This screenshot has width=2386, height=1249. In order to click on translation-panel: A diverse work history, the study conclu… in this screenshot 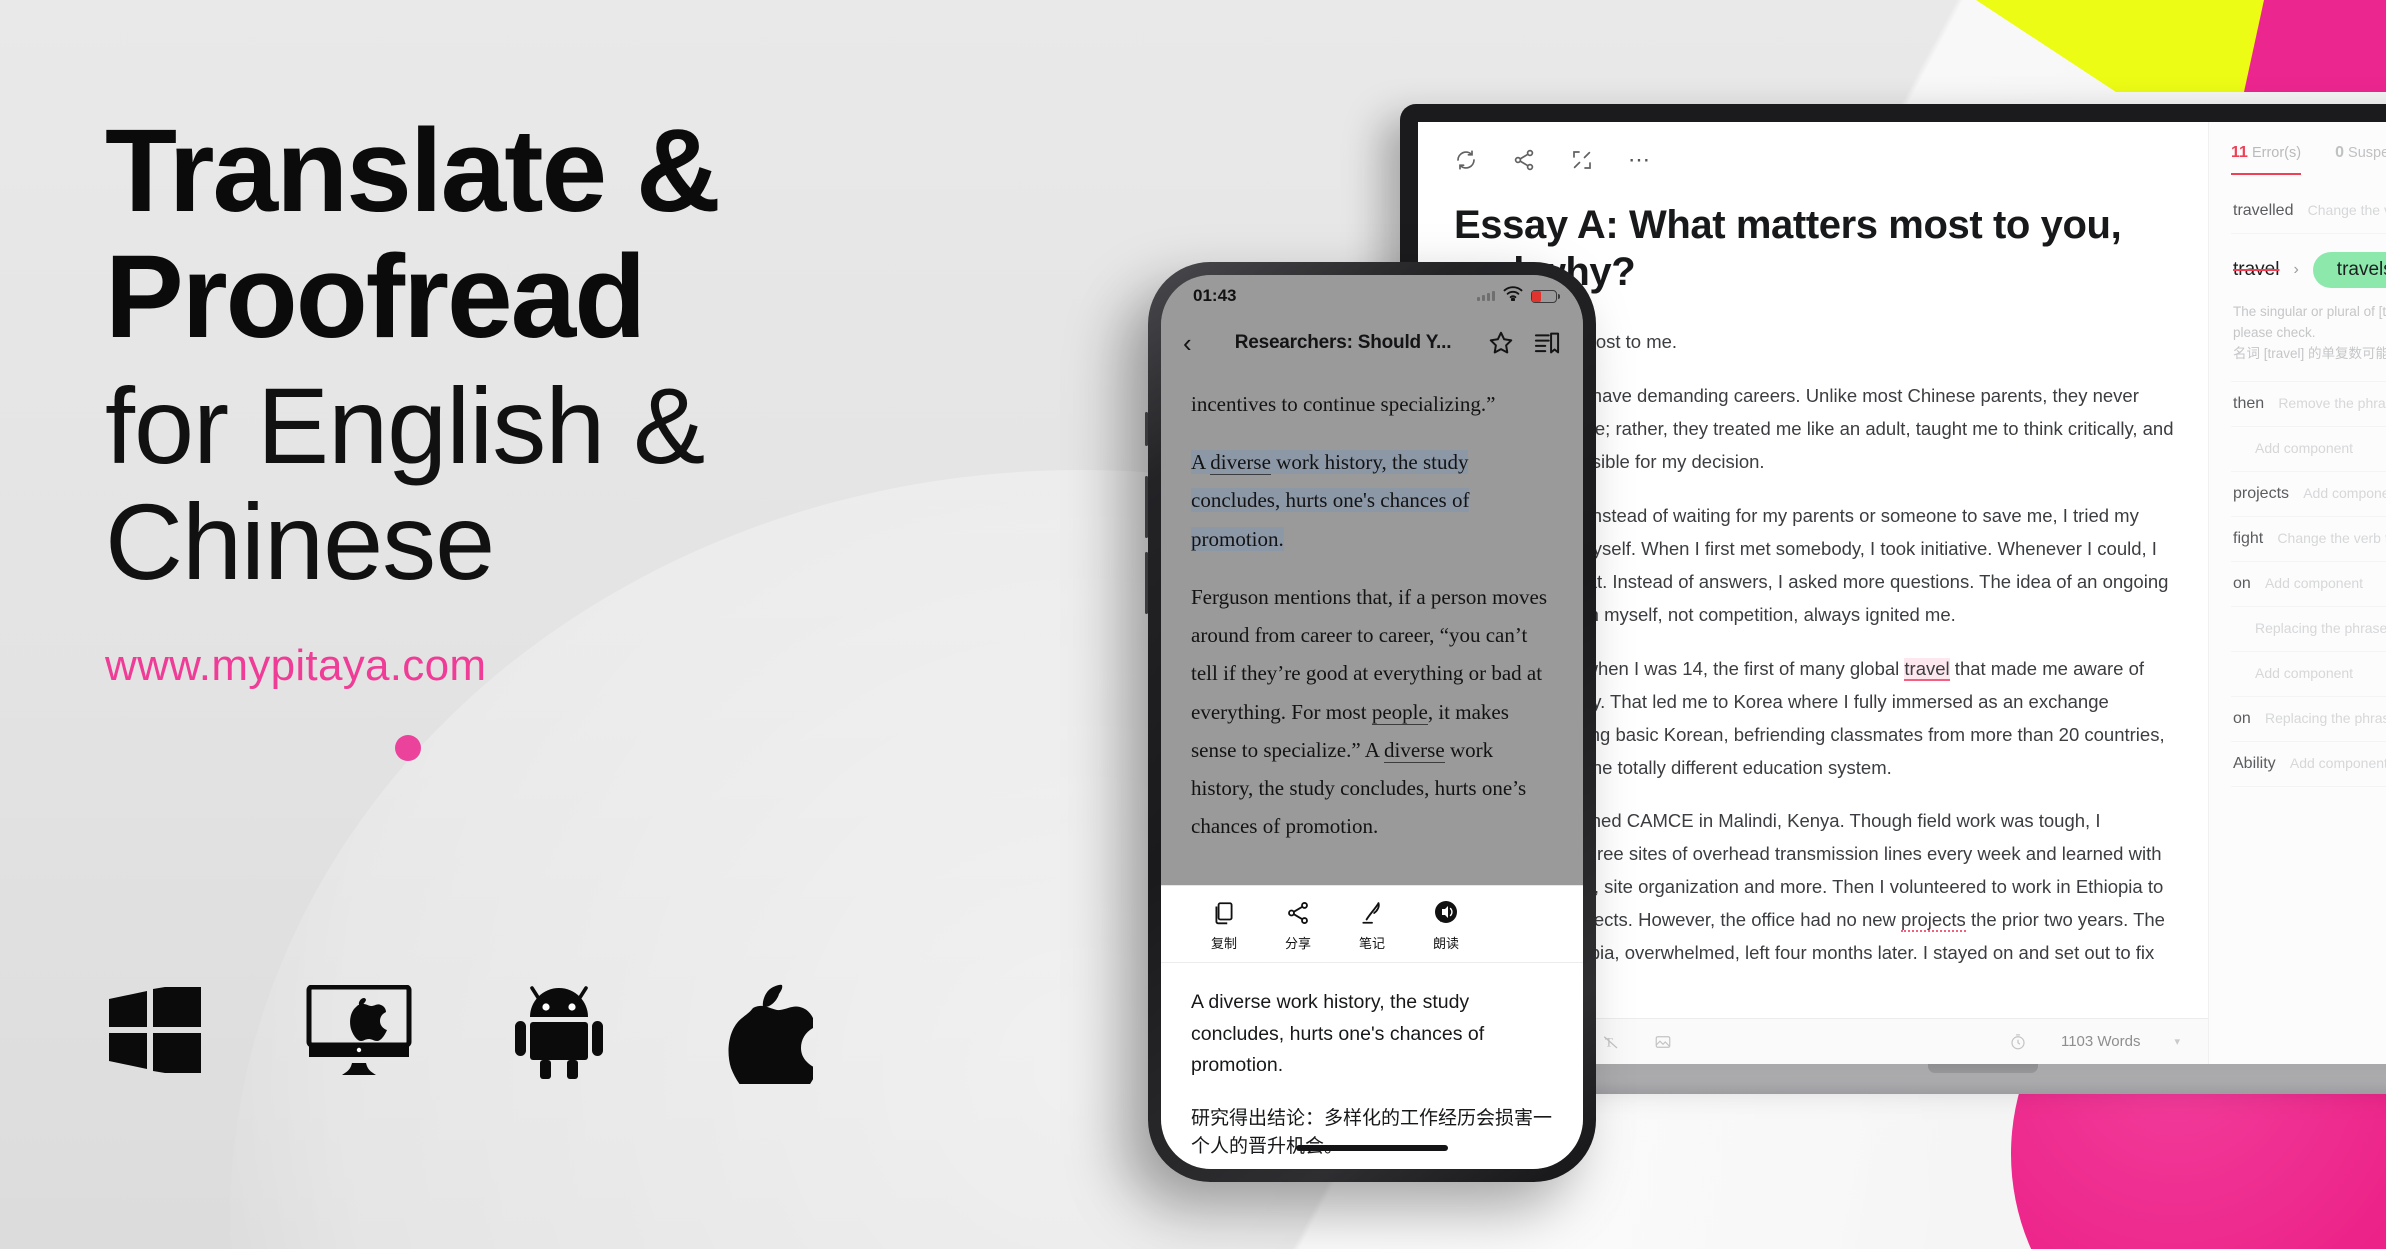, I will do `click(1372, 1066)`.